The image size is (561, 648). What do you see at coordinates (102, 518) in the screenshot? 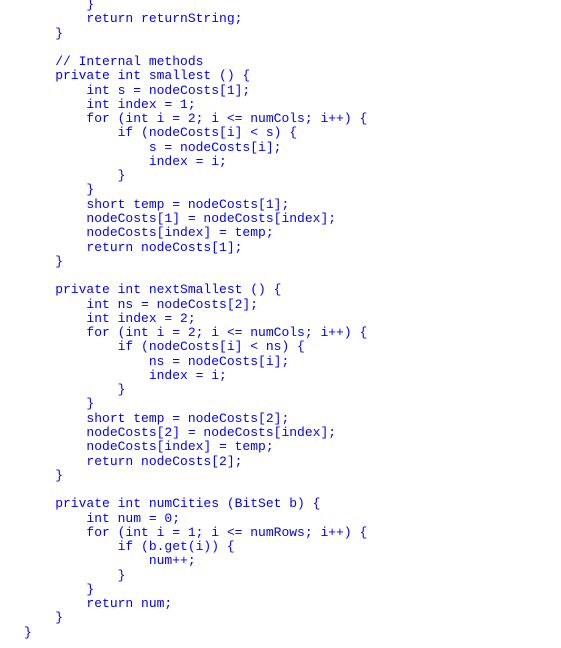
I see `code-line: int num = 0;` at bounding box center [102, 518].